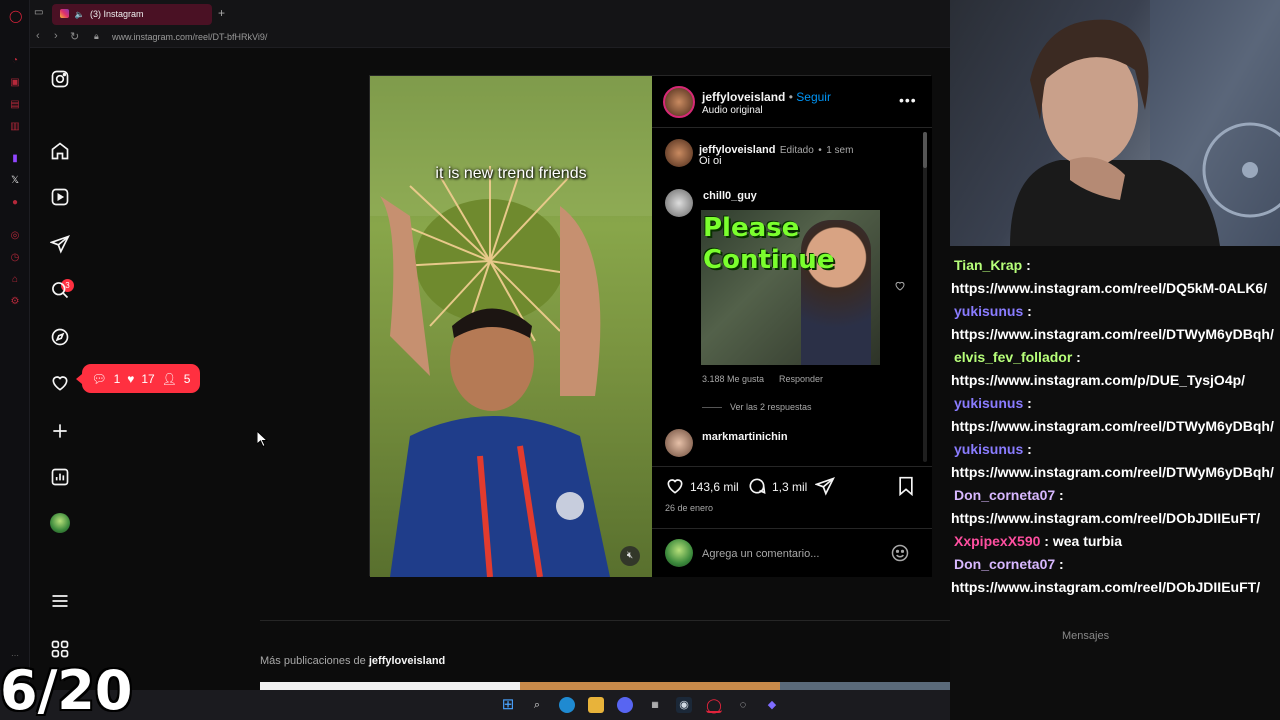  Describe the element at coordinates (15, 159) in the screenshot. I see `twitch-icon: ▮` at that location.